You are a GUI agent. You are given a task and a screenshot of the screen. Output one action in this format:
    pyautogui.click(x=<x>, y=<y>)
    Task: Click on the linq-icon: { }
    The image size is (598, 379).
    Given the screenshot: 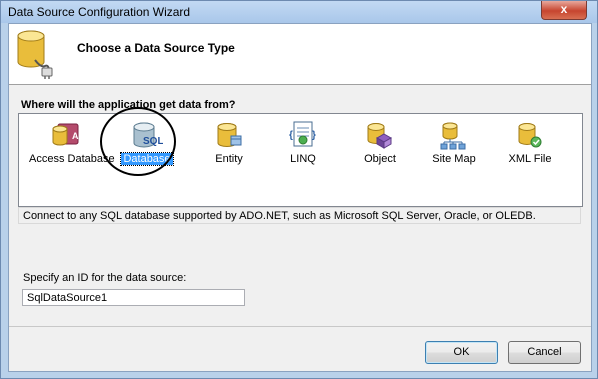 What is the action you would take?
    pyautogui.click(x=302, y=134)
    